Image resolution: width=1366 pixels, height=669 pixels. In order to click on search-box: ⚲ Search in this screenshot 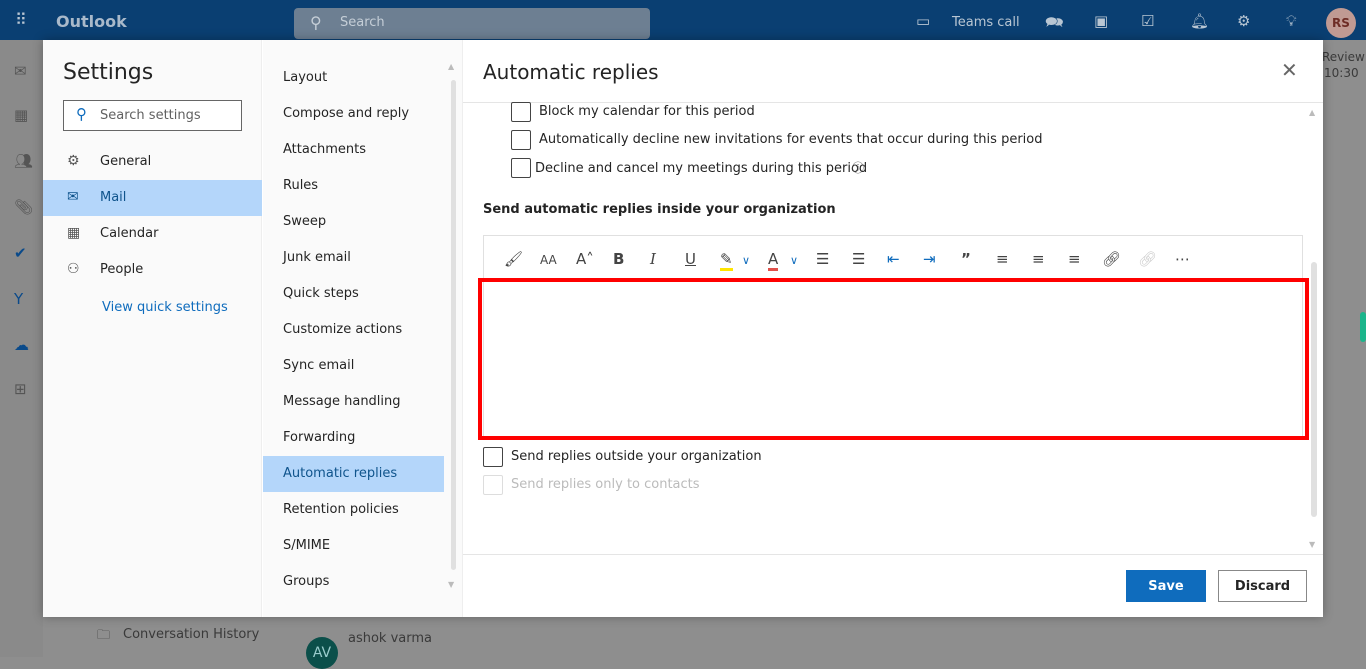, I will do `click(472, 23)`.